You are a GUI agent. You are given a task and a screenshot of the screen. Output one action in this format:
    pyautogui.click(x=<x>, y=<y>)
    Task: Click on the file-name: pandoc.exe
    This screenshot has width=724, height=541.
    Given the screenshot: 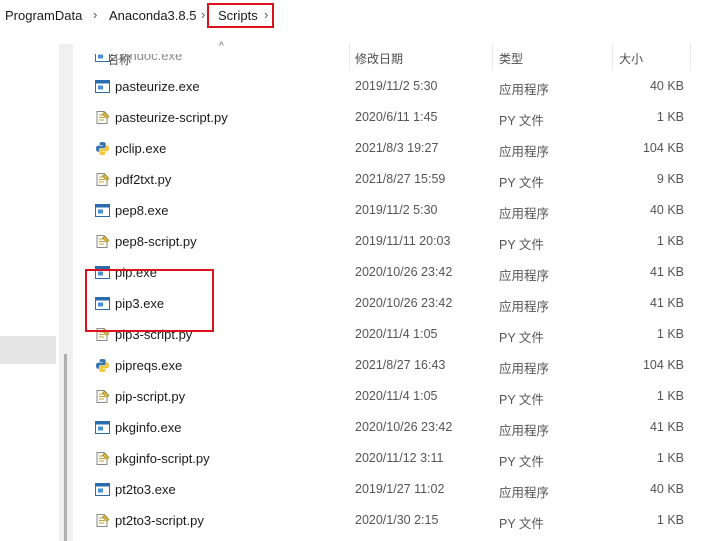 What is the action you would take?
    pyautogui.click(x=149, y=58)
    